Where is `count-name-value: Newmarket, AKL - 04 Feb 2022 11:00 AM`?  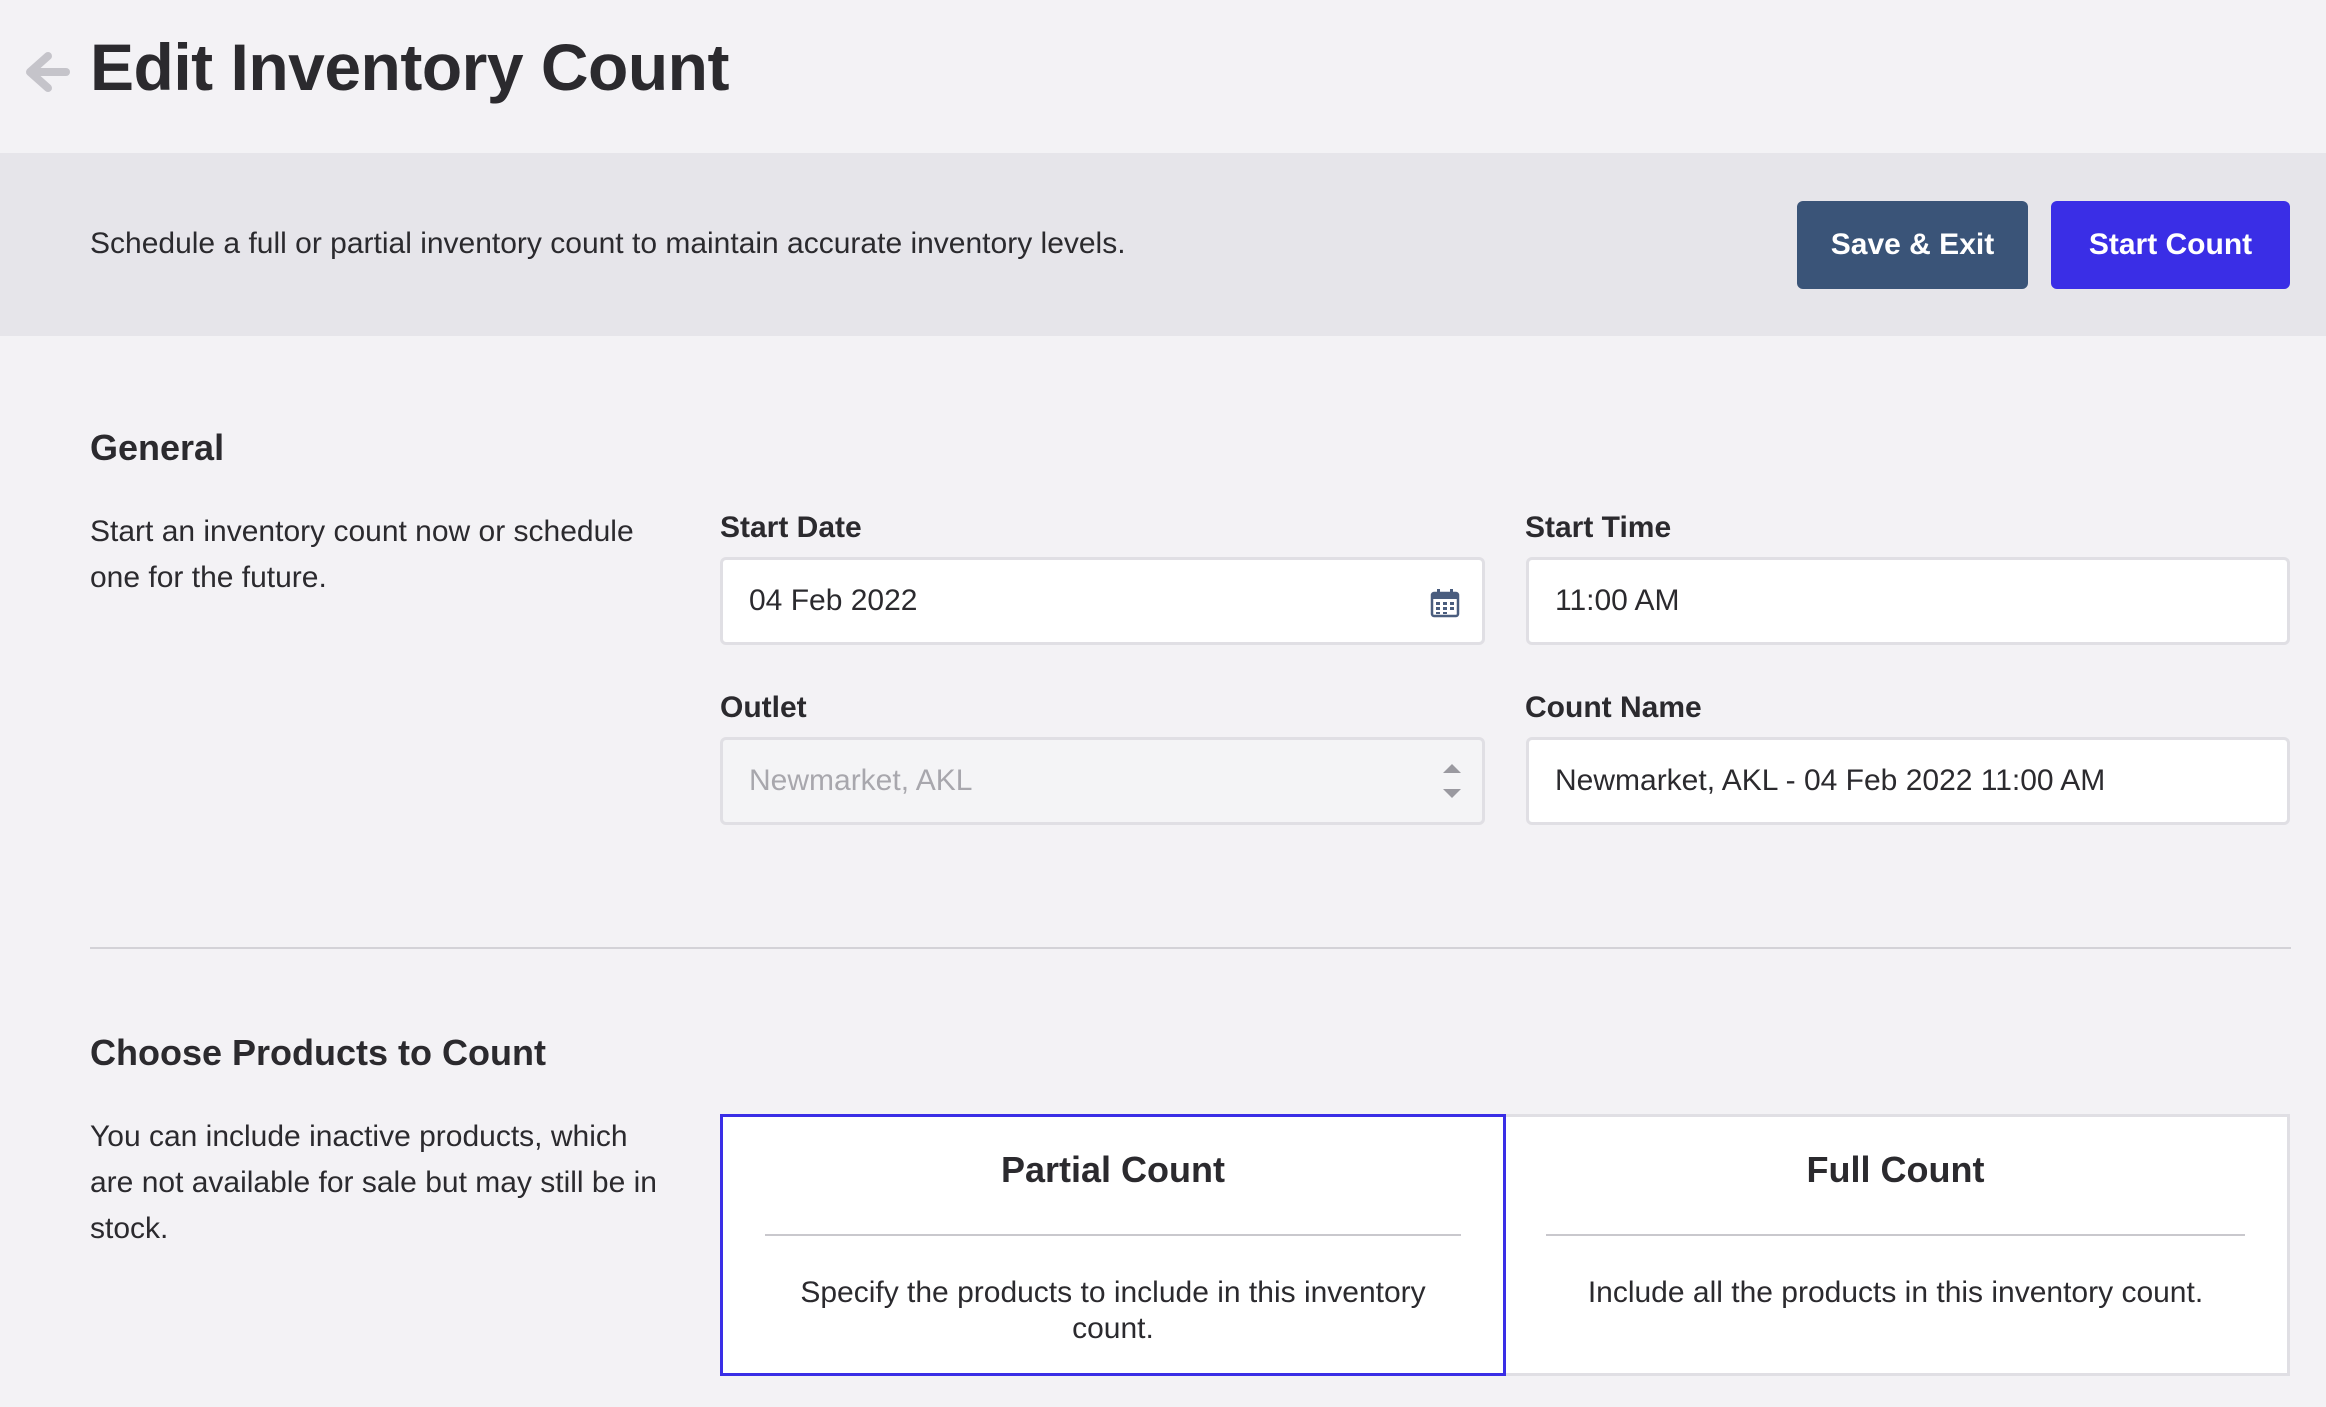
count-name-value: Newmarket, AKL - 04 Feb 2022 11:00 AM is located at coordinates (1830, 780).